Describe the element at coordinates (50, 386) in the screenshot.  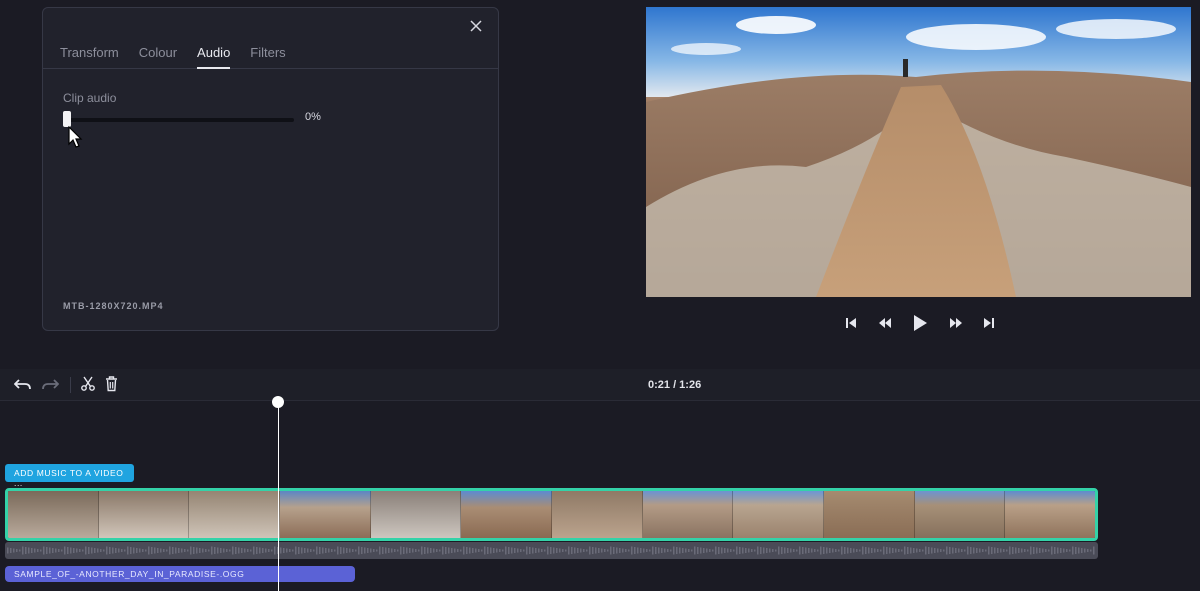
I see `redo-icon` at that location.